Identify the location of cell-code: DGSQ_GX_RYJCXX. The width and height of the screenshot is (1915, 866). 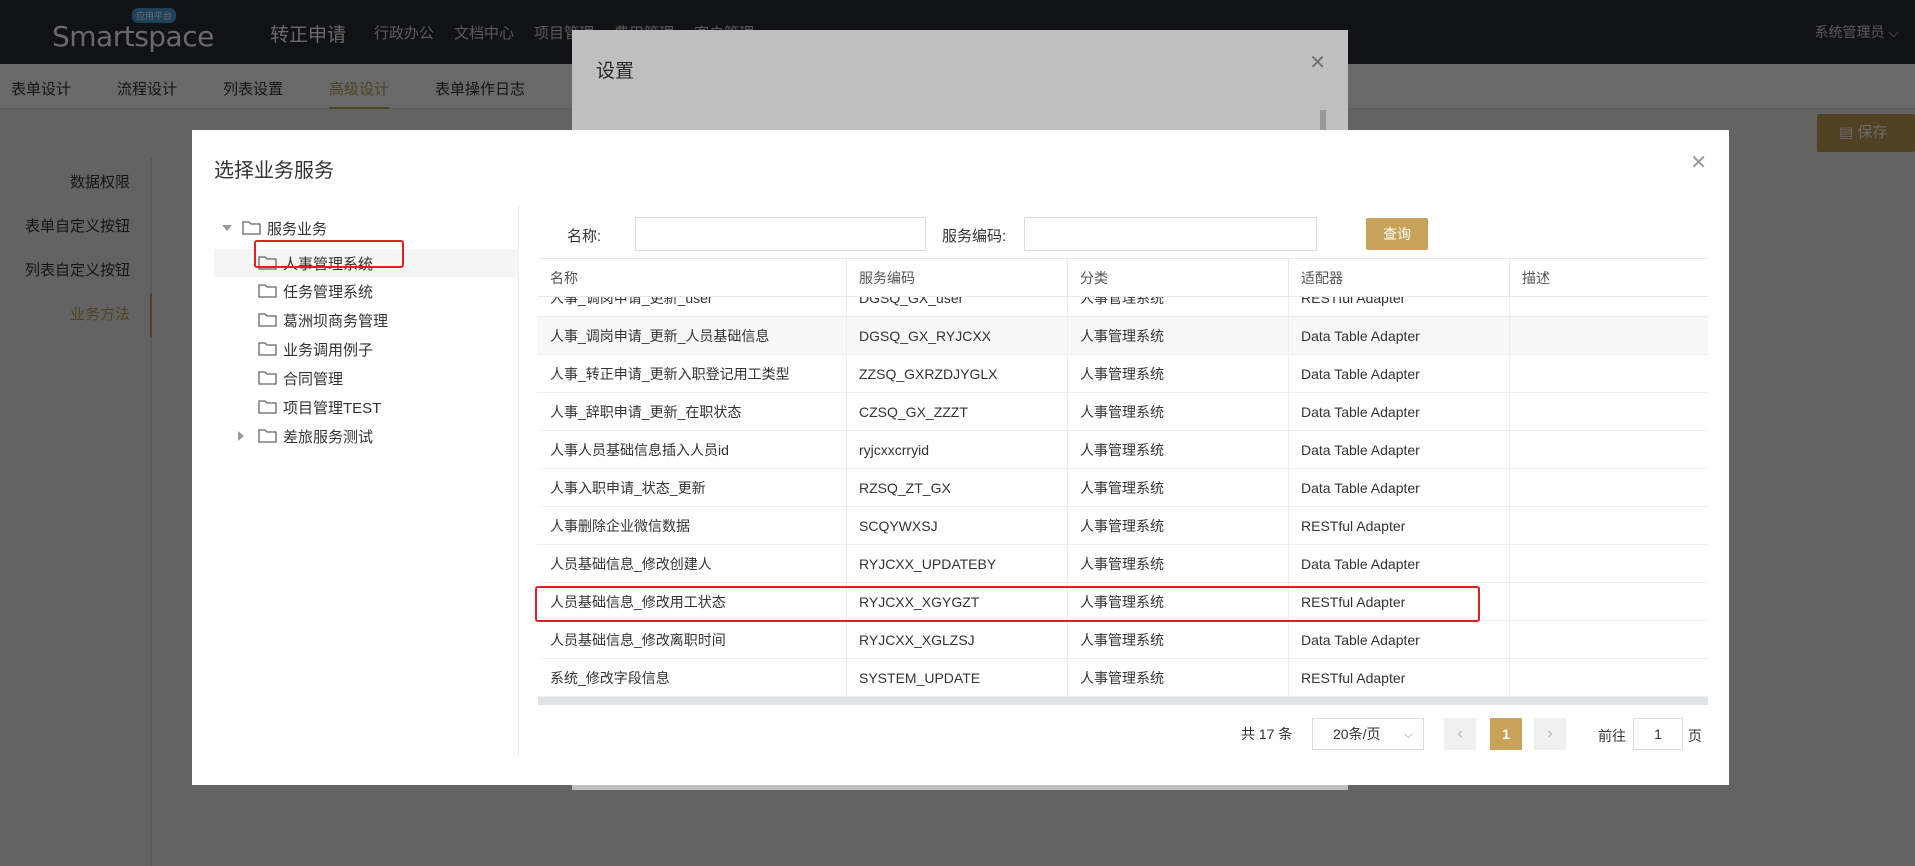
(957, 336).